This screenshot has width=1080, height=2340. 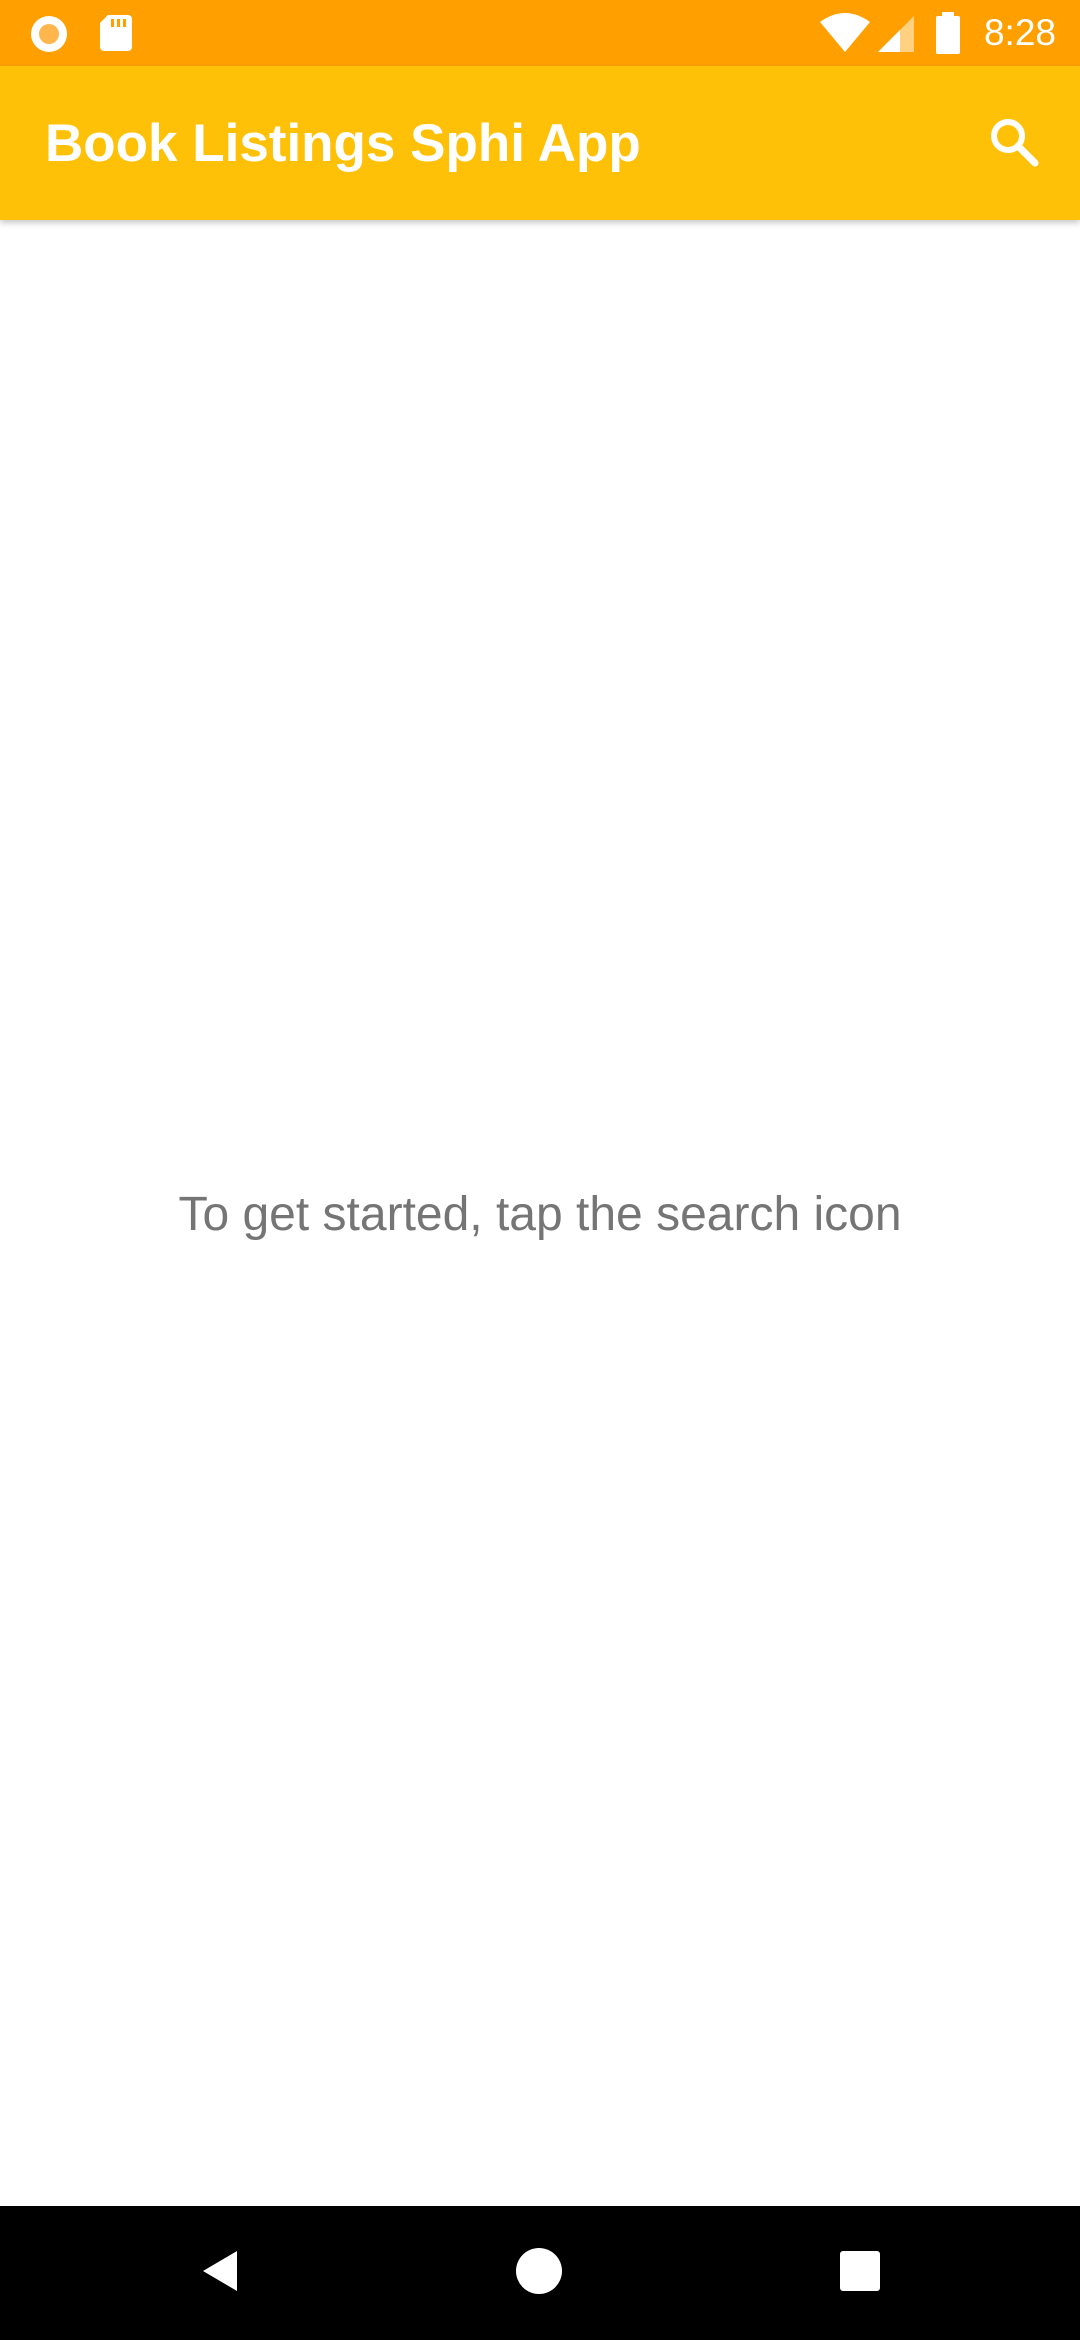 I want to click on recents-icon, so click(x=860, y=2273).